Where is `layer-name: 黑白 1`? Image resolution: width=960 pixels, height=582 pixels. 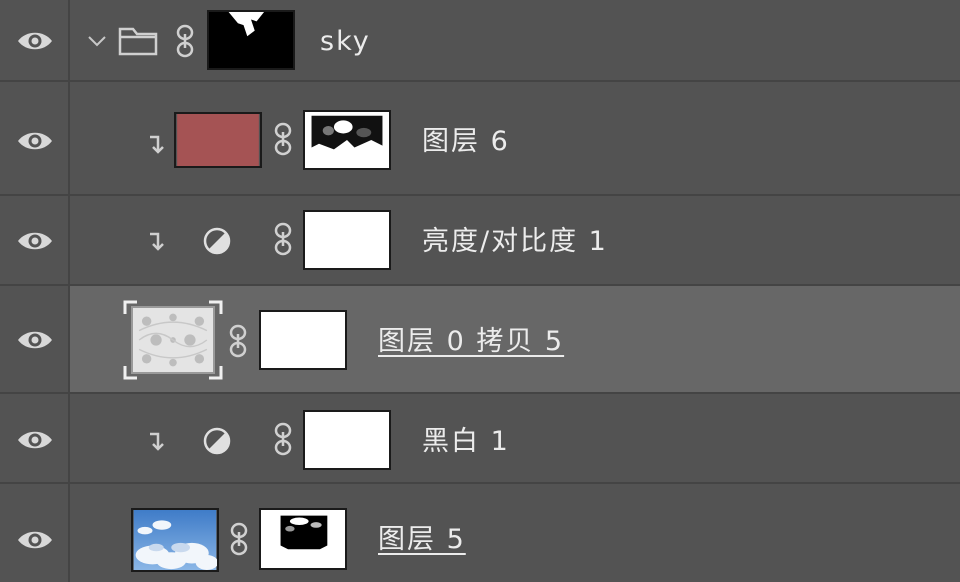
layer-name: 黑白 1 is located at coordinates (466, 441).